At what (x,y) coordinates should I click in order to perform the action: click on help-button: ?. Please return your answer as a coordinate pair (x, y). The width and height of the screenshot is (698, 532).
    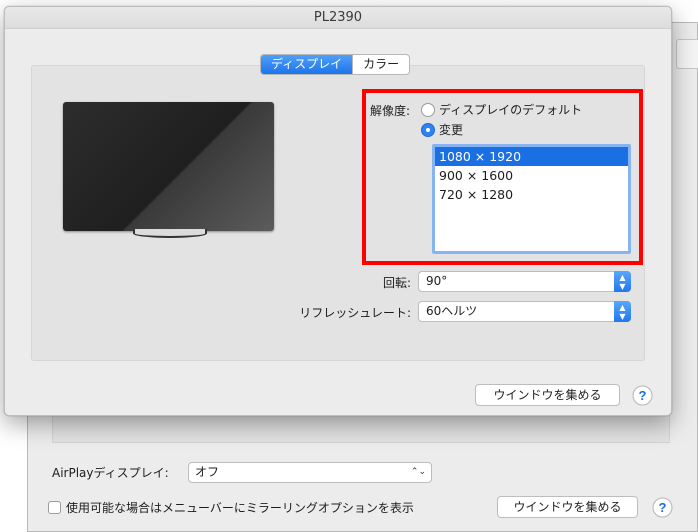
    Looking at the image, I should click on (642, 395).